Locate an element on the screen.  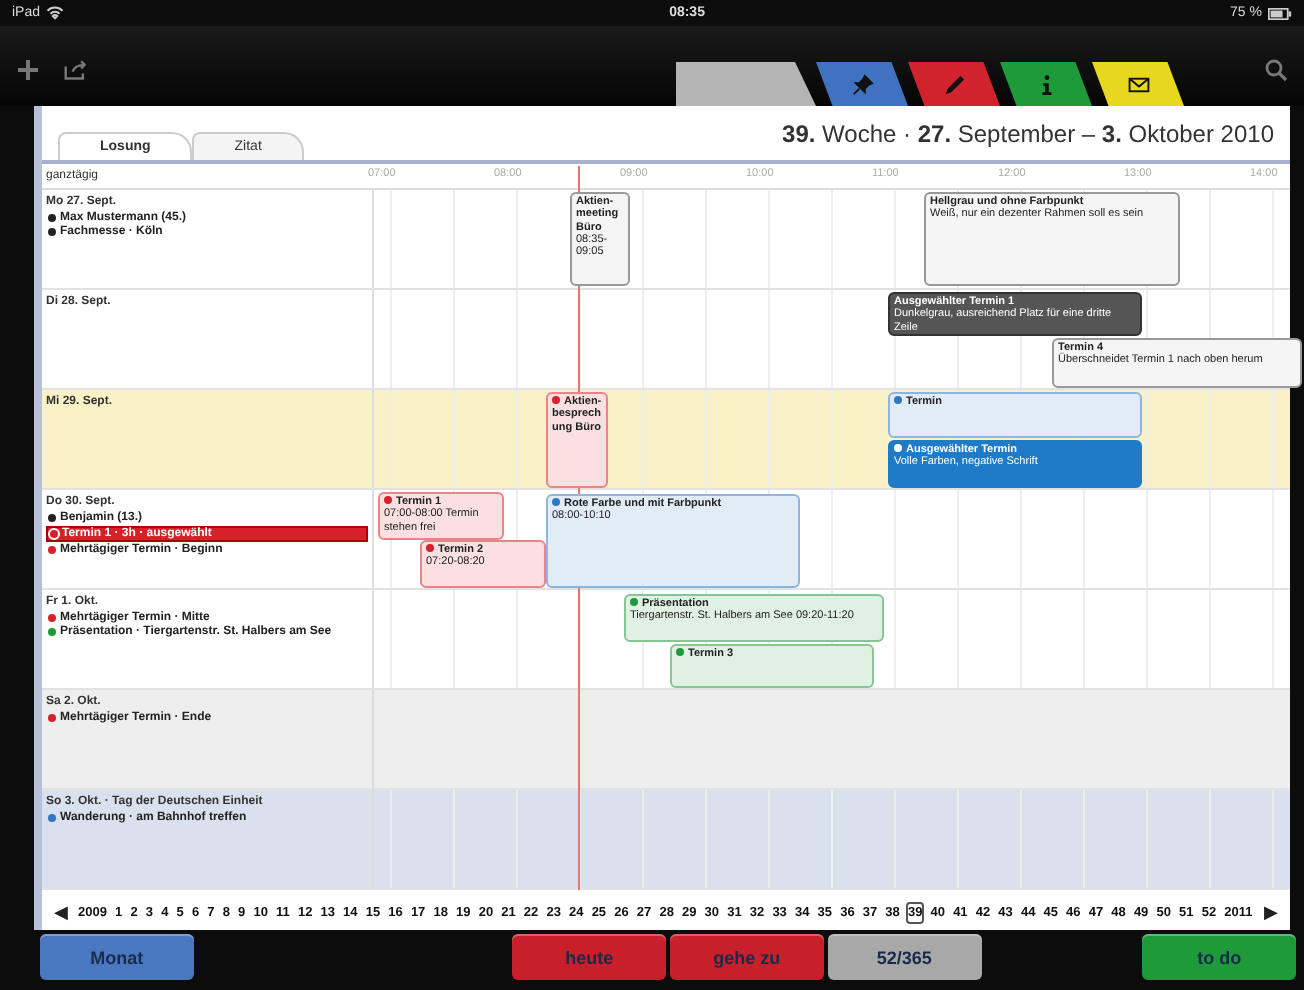
event-dot is located at coordinates (898, 448).